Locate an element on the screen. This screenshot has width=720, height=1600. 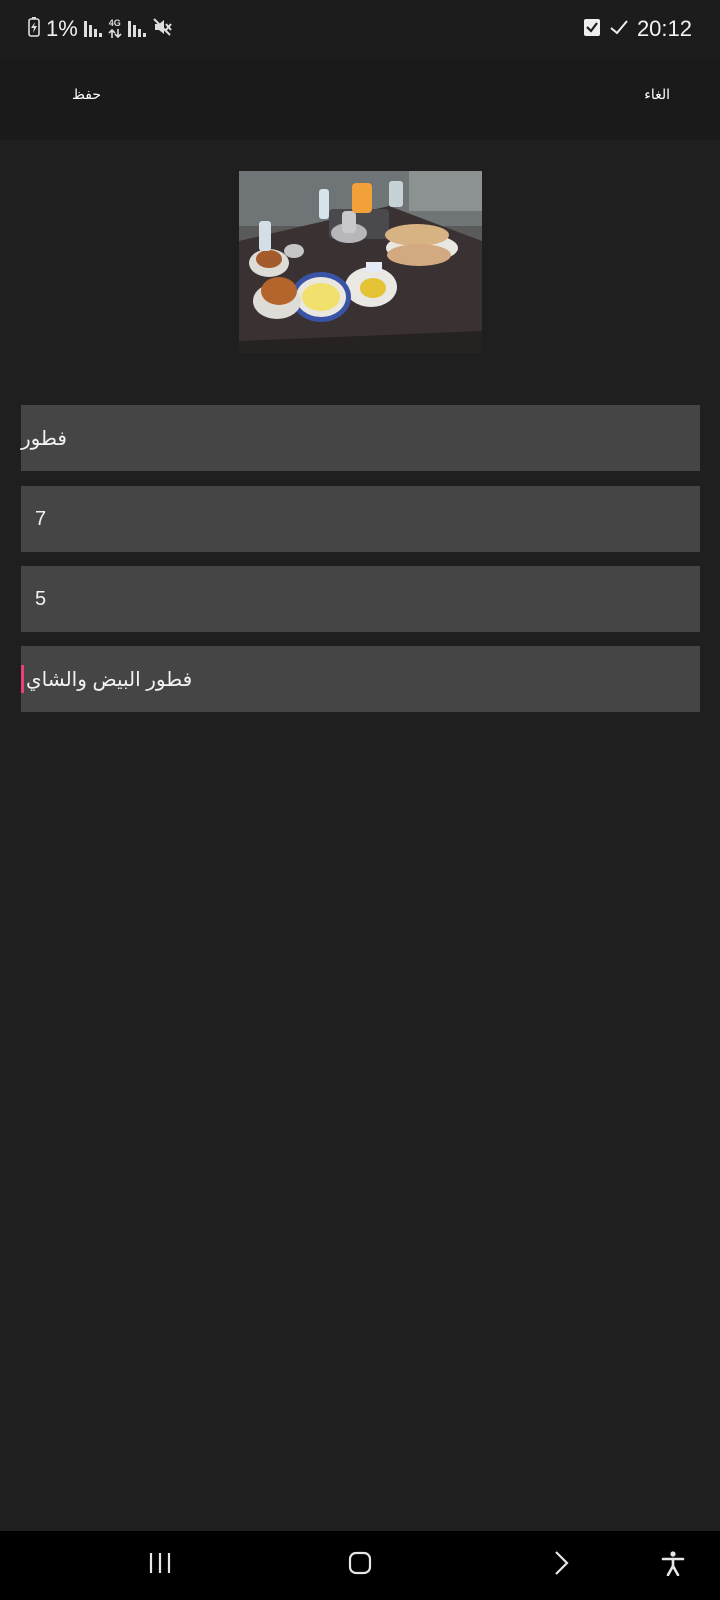
meal-name-value: فطور is located at coordinates (44, 438).